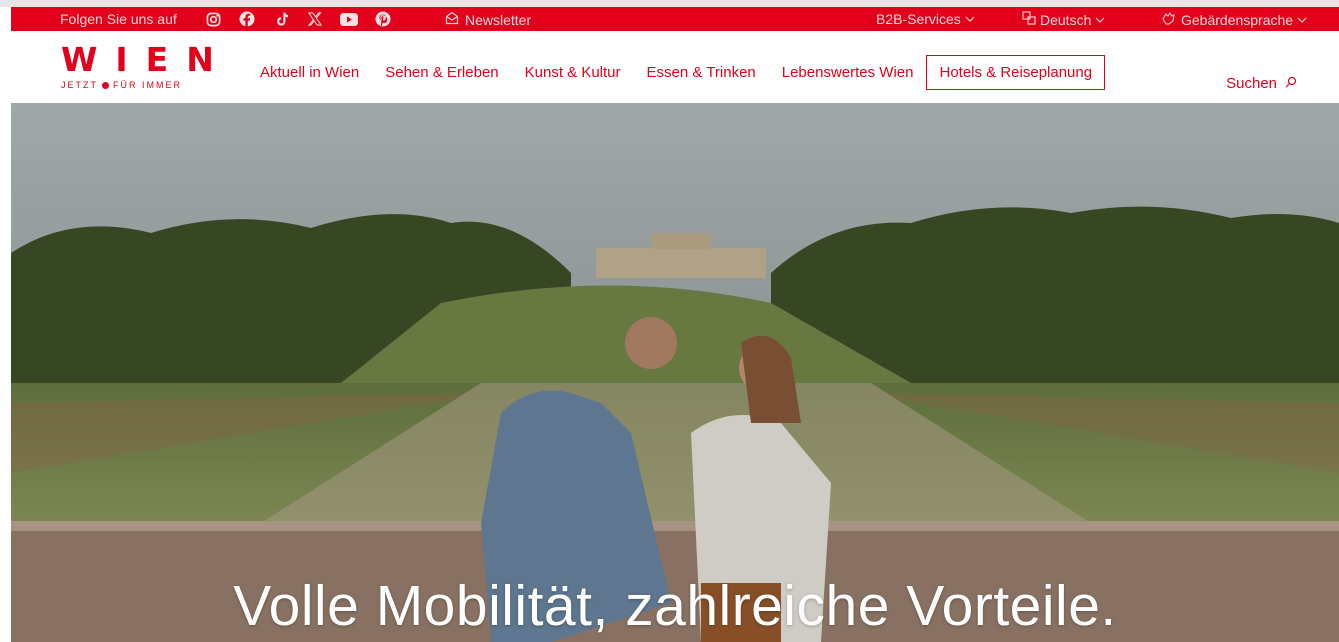 The height and width of the screenshot is (642, 1339). Describe the element at coordinates (675, 606) in the screenshot. I see `hero-title: Volle Mobilität, zahlreiche Vorteile.` at that location.